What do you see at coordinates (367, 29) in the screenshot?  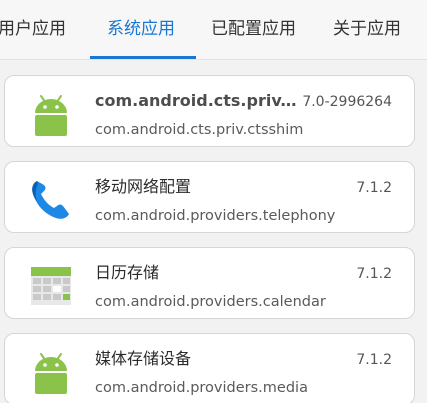 I see `tab-about-apps: 关于应用` at bounding box center [367, 29].